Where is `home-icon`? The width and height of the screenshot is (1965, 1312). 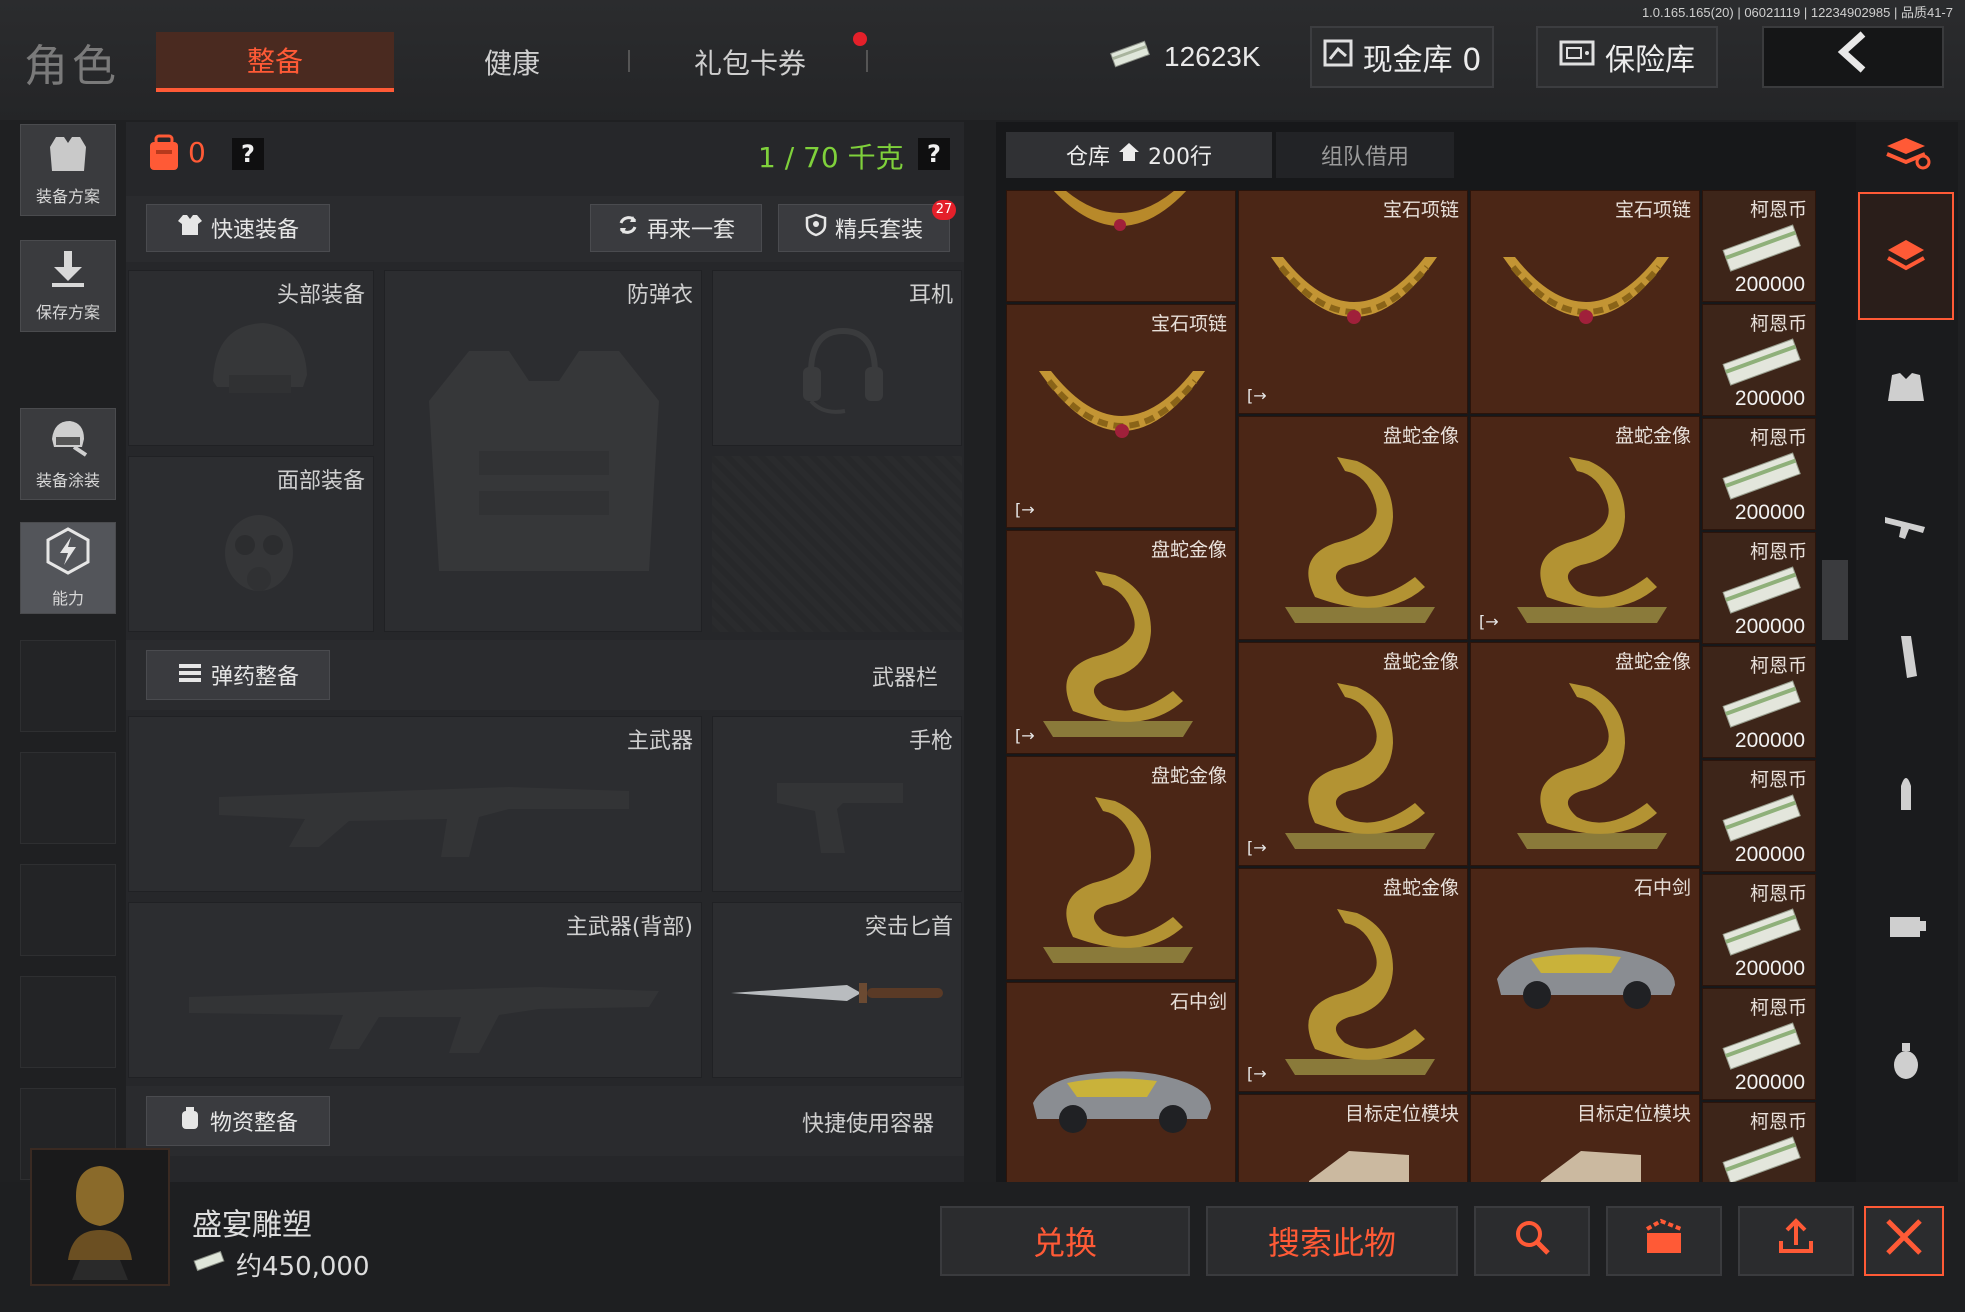 home-icon is located at coordinates (1129, 155).